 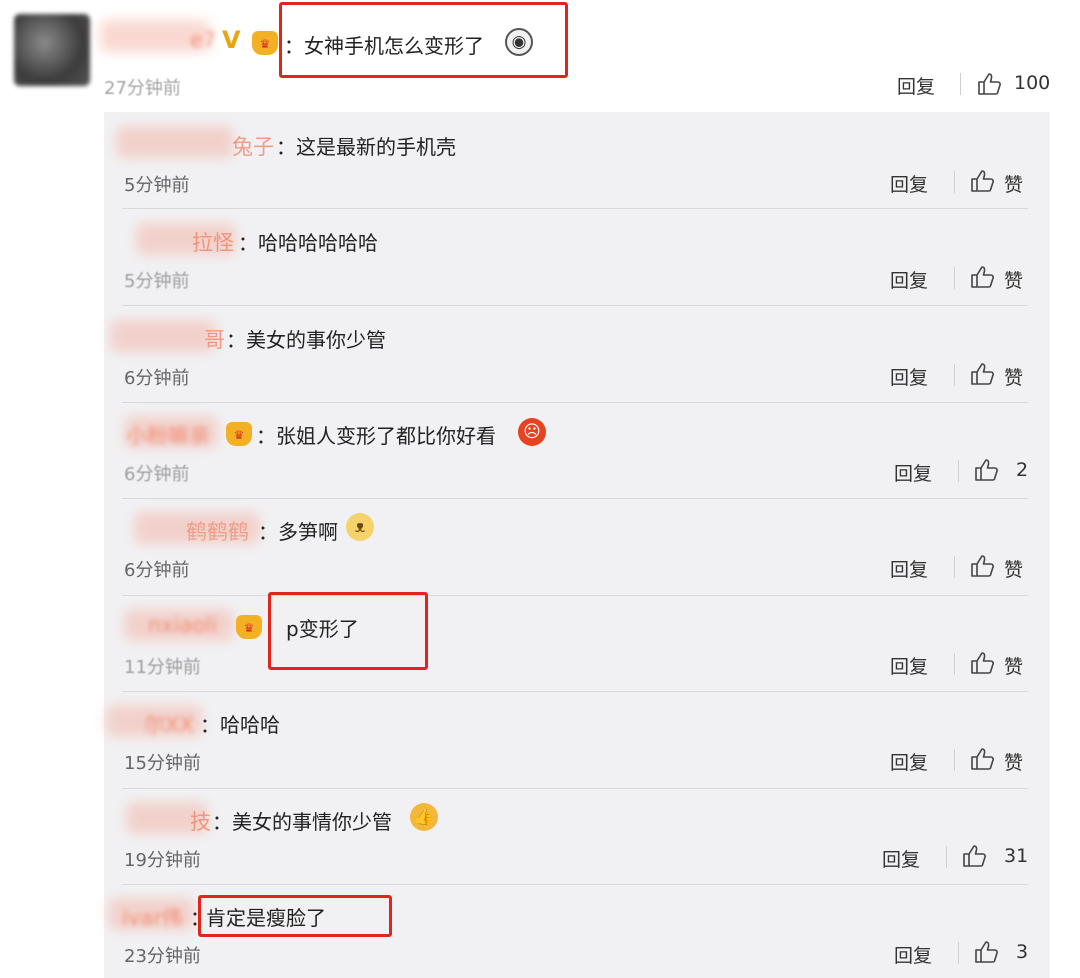 What do you see at coordinates (577, 837) in the screenshot?
I see `reply-item: 技 ：美女的事情你少管 👍 19分钟前 回复 31` at bounding box center [577, 837].